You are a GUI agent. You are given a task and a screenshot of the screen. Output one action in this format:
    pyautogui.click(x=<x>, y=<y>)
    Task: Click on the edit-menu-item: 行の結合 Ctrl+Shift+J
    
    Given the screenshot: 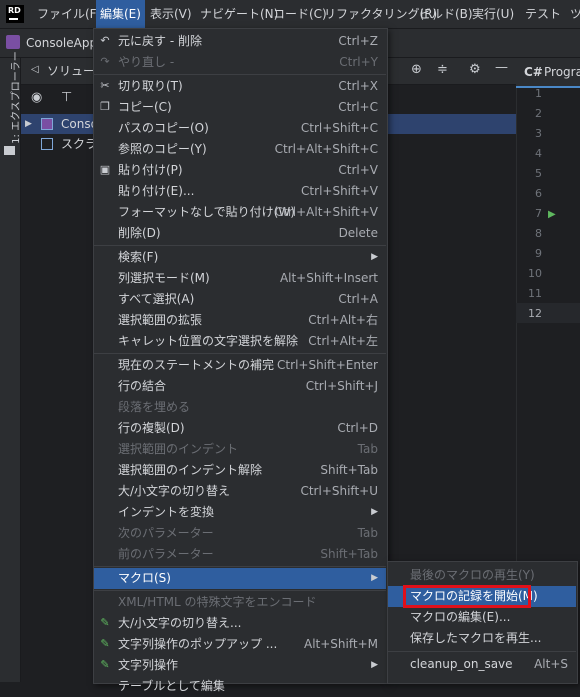 What is the action you would take?
    pyautogui.click(x=240, y=386)
    